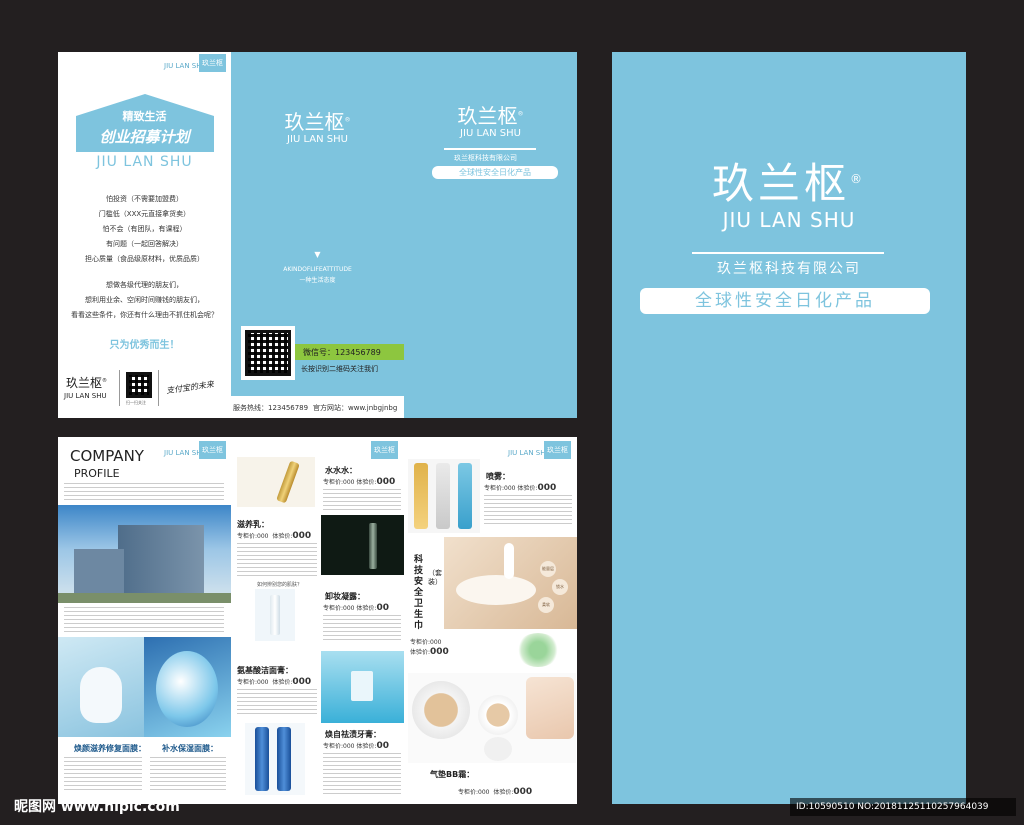 The height and width of the screenshot is (825, 1024). I want to click on benefit-item: 担心质量（食品级原材料，优质品质）, so click(144, 259).